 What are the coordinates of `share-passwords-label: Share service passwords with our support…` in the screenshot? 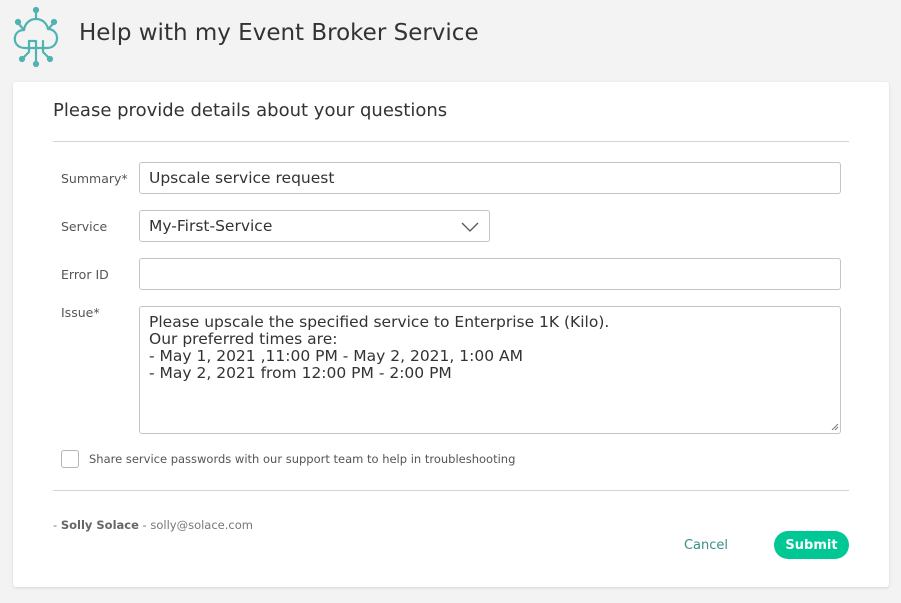 It's located at (302, 459).